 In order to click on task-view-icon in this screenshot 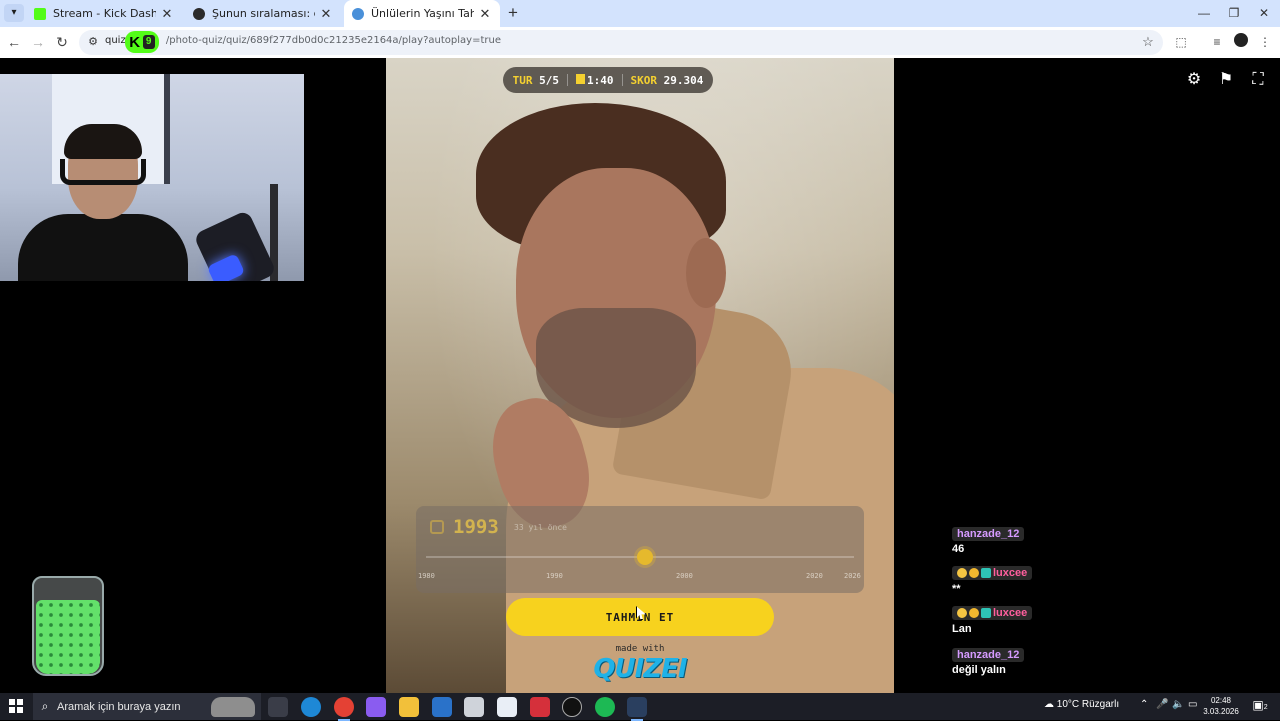, I will do `click(278, 707)`.